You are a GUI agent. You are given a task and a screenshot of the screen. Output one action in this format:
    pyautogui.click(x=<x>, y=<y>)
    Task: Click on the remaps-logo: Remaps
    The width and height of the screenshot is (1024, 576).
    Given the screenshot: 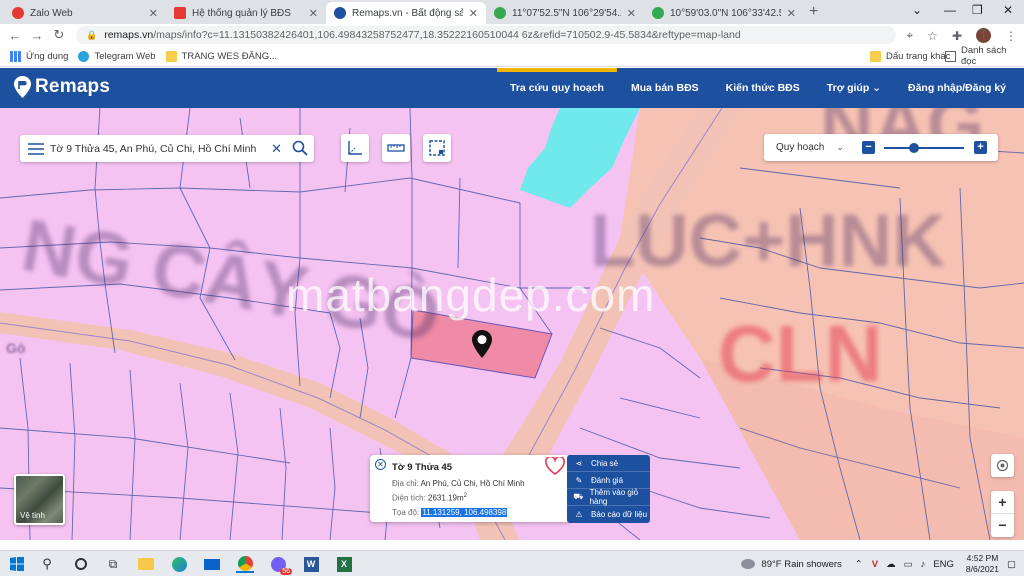 What is the action you would take?
    pyautogui.click(x=62, y=87)
    